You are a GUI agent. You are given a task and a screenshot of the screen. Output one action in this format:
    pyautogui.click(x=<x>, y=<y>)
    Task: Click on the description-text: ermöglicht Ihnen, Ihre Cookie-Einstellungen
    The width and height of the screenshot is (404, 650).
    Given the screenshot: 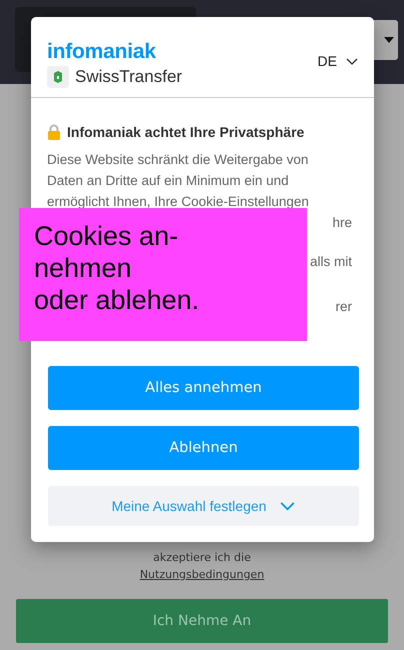 What is the action you would take?
    pyautogui.click(x=178, y=202)
    